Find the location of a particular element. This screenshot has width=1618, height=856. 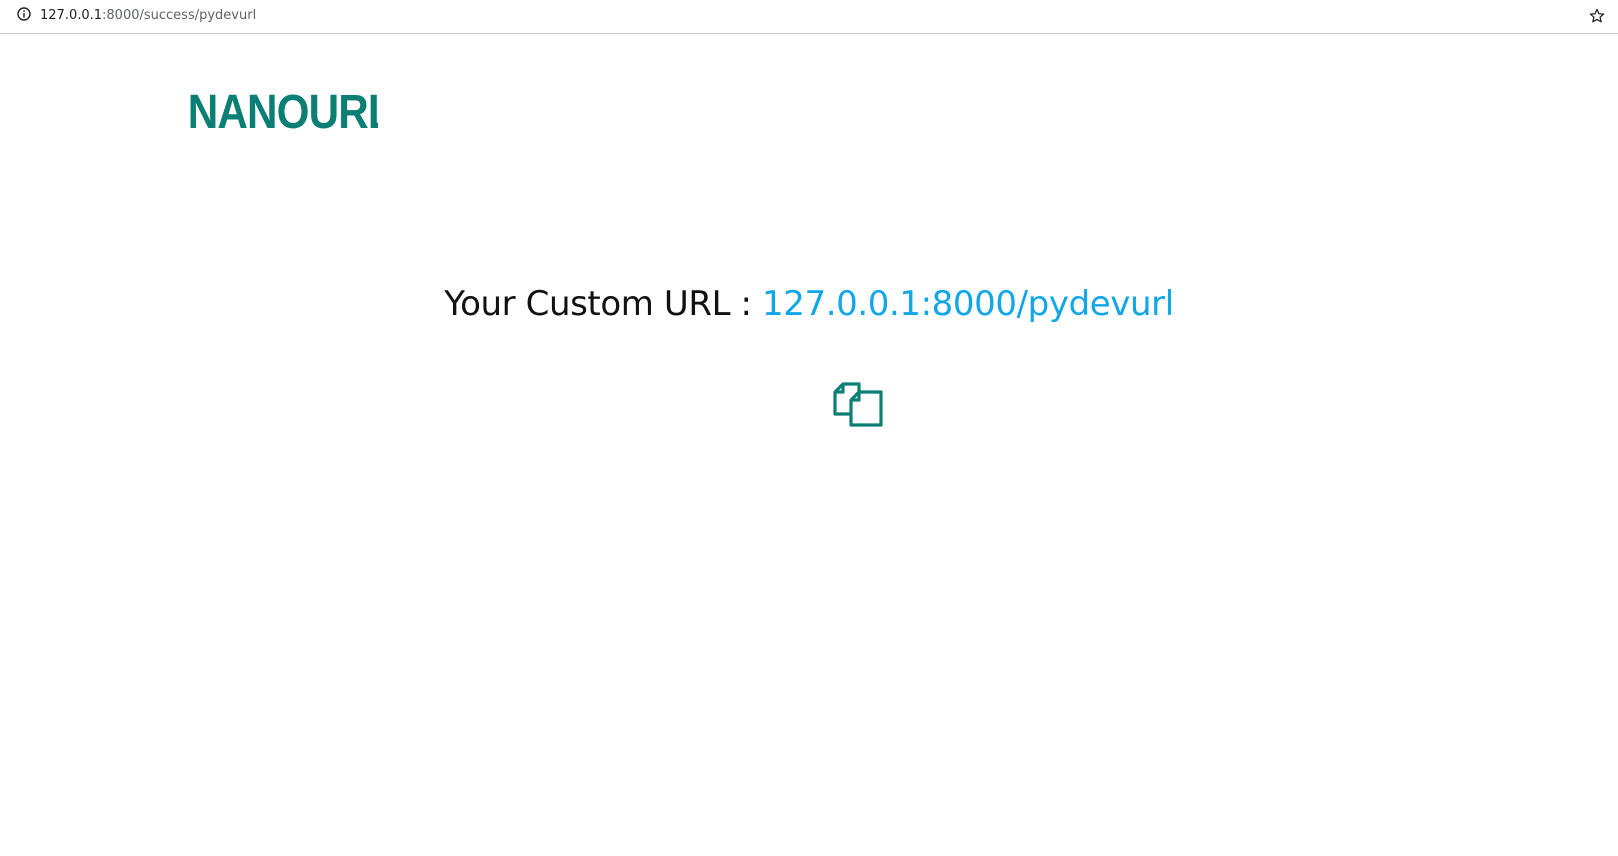

star-outline-icon is located at coordinates (1597, 16).